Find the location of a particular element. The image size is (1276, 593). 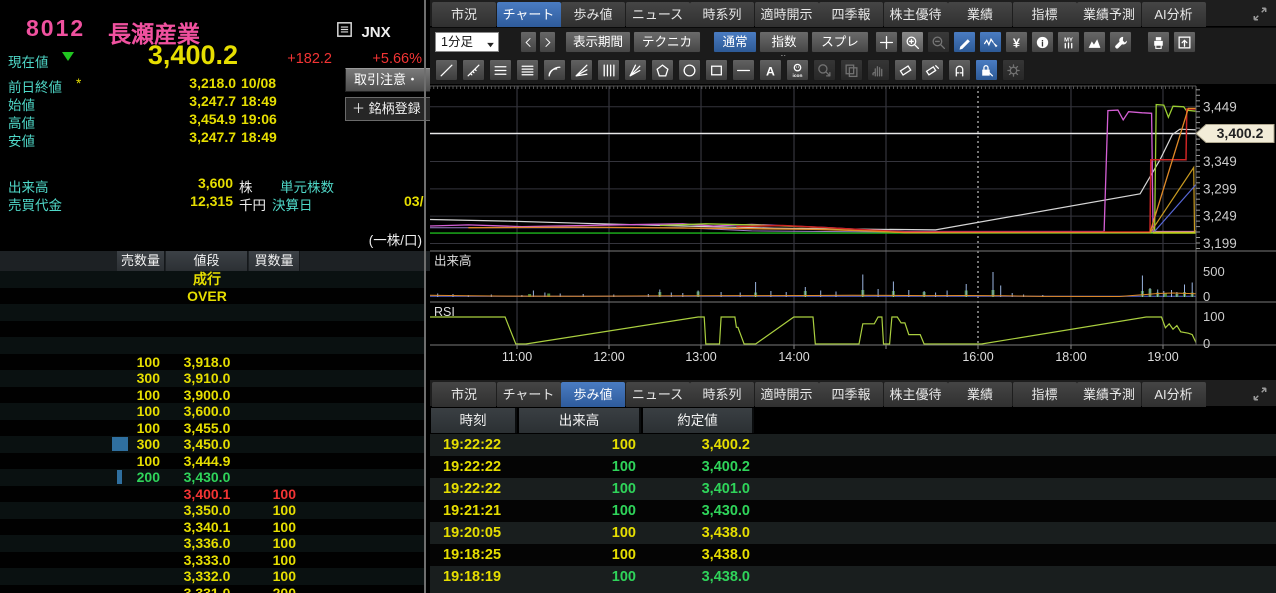

tick-row: 19:18:25 100 3,438.0 is located at coordinates (853, 555).